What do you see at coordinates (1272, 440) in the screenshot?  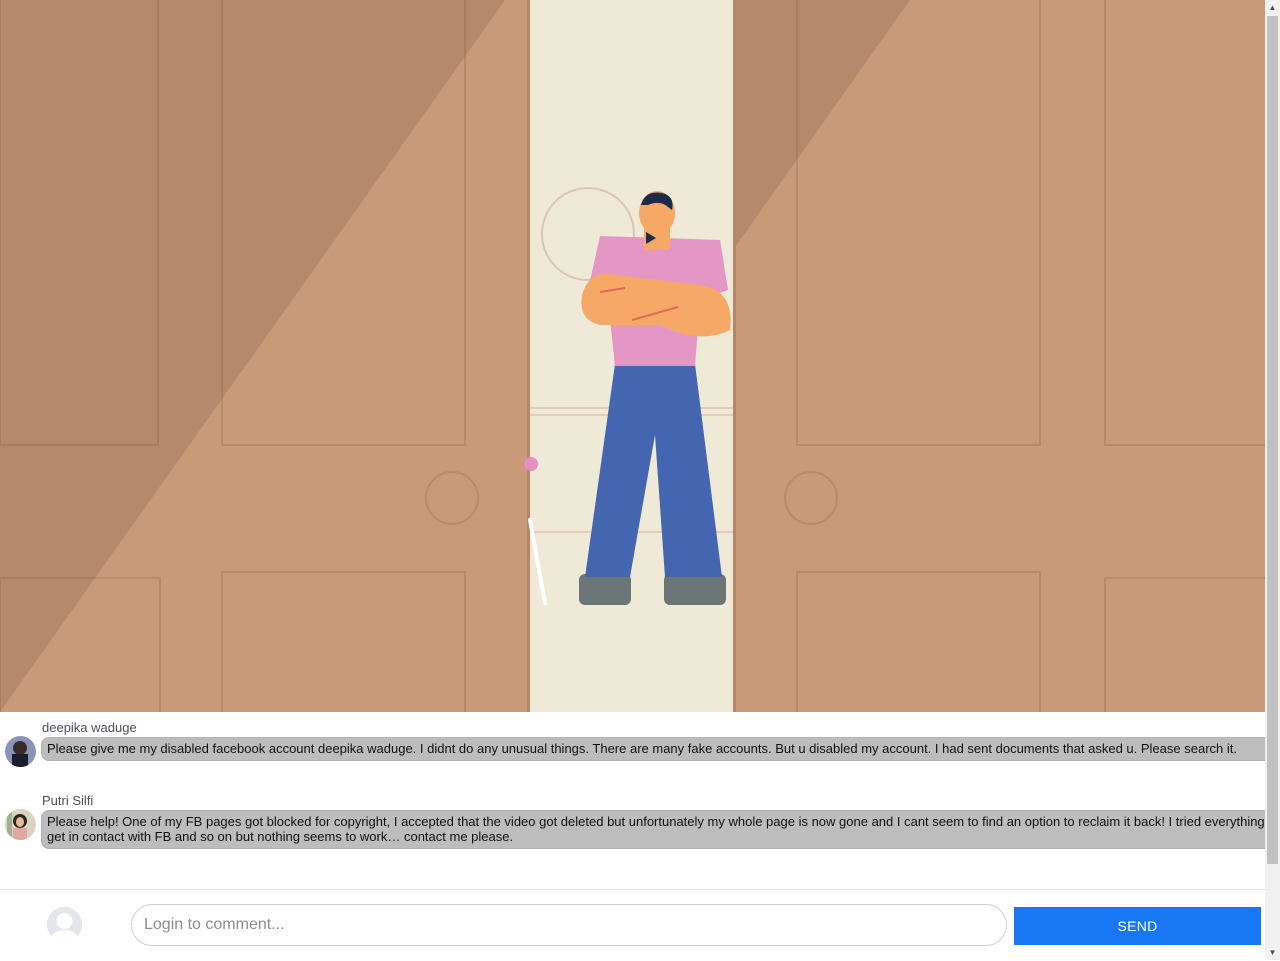 I see `scrollbar-thumb` at bounding box center [1272, 440].